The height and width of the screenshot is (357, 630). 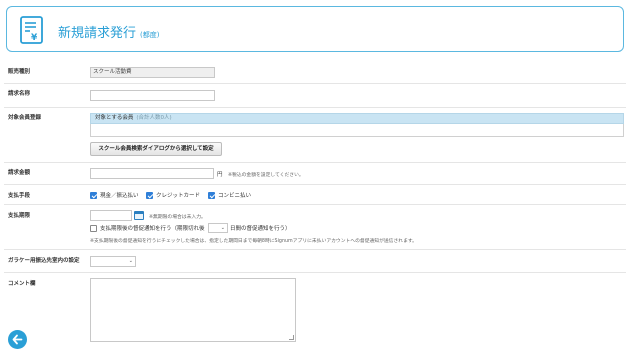 What do you see at coordinates (177, 217) in the screenshot?
I see `deadline-note: ※無期限の場合は未入力。` at bounding box center [177, 217].